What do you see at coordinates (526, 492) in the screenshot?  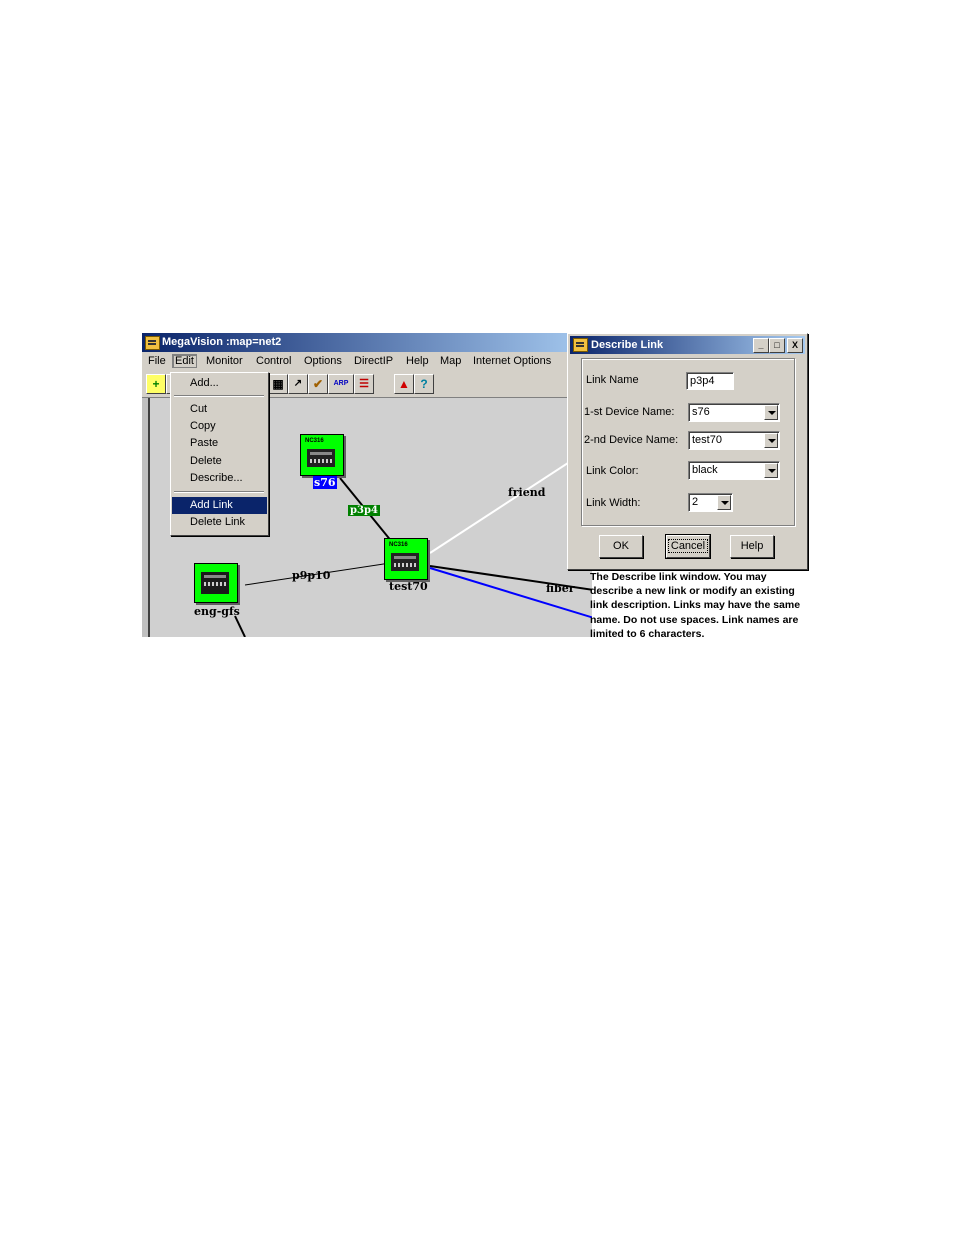 I see `link-label-friend: friend` at bounding box center [526, 492].